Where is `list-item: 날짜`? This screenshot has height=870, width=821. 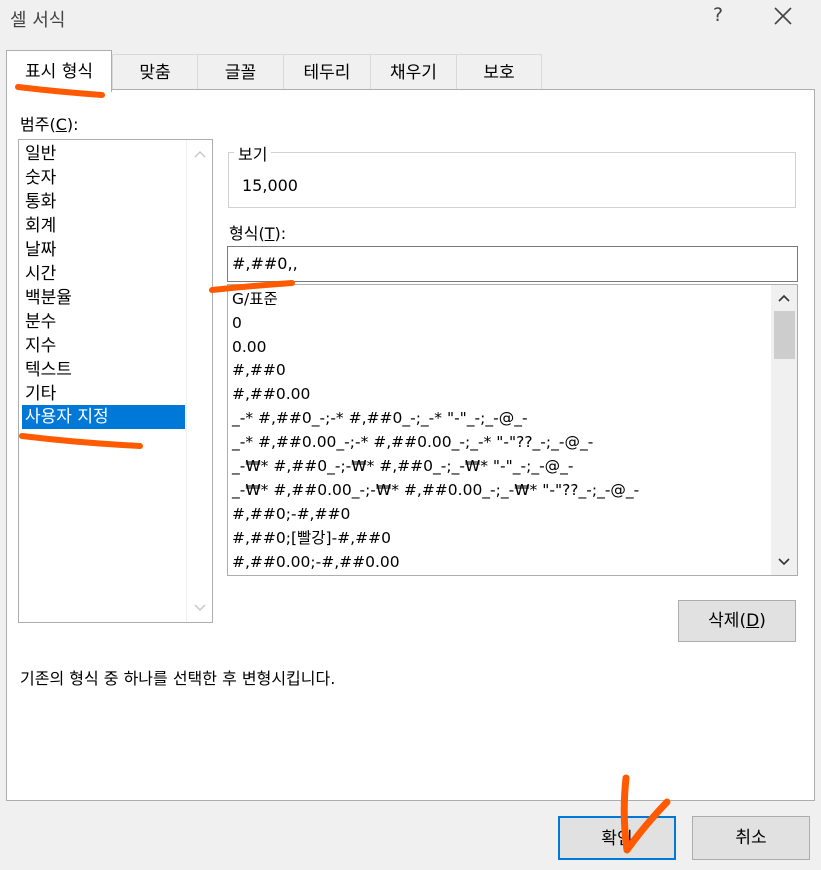 list-item: 날짜 is located at coordinates (103, 250).